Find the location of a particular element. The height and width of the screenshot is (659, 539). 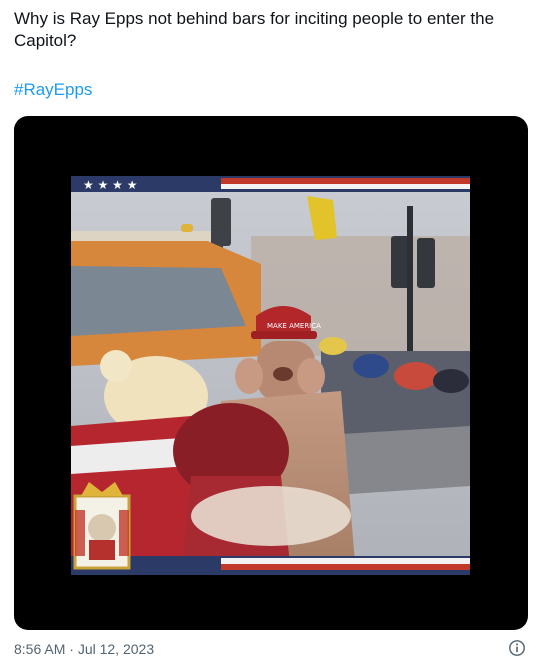

hashtag-link: #RayEpps is located at coordinates (53, 90).